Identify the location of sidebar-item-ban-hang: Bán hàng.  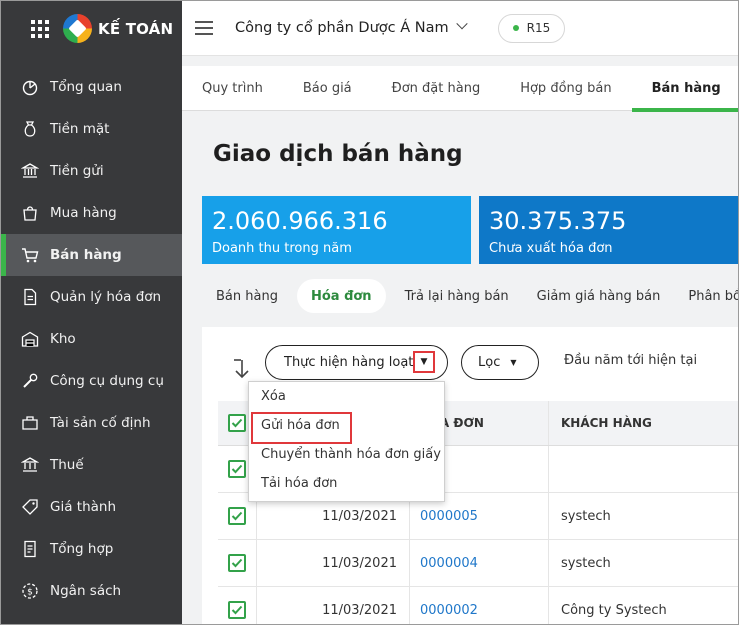
(91, 255).